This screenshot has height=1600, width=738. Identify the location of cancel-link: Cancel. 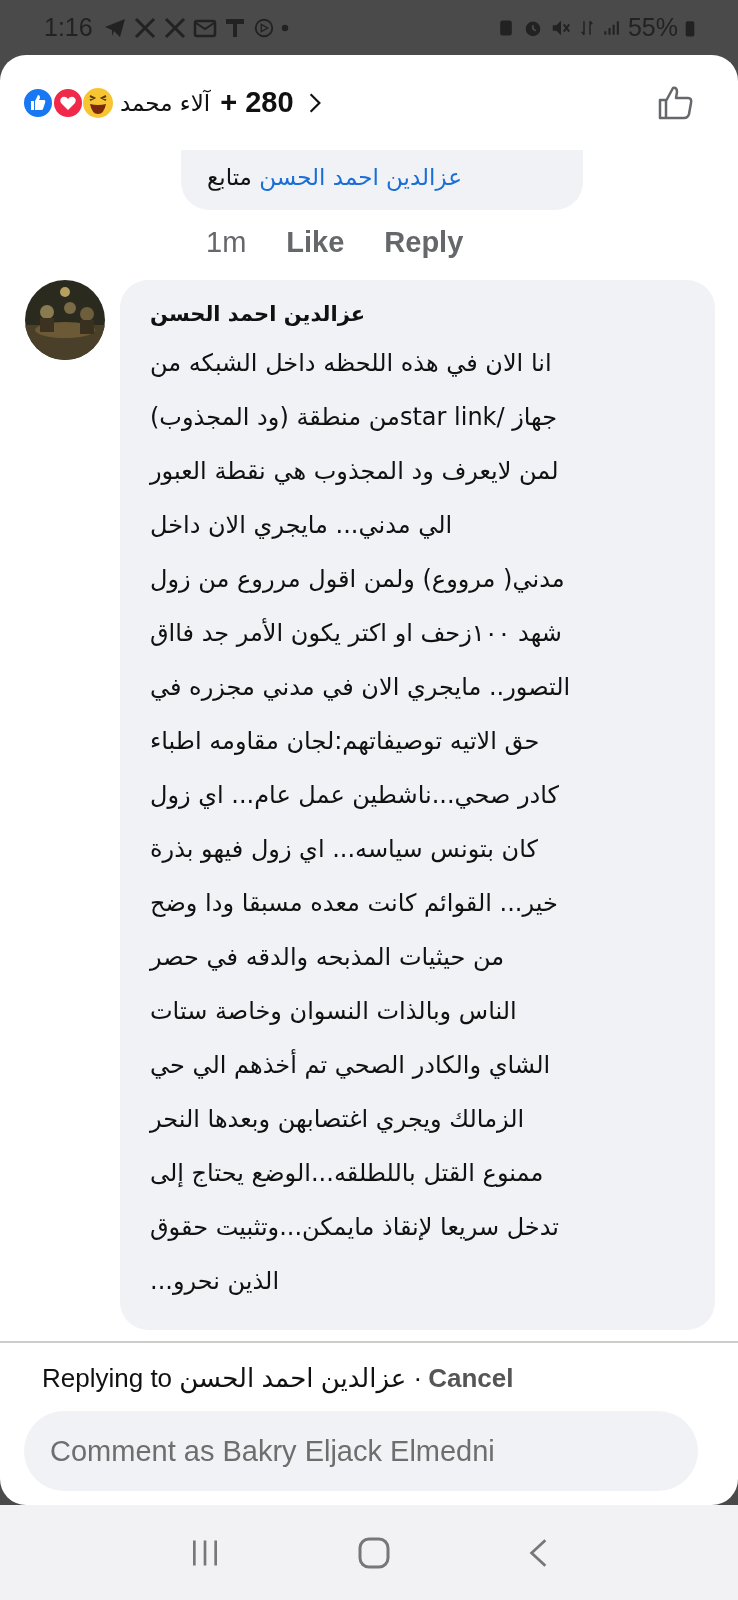
(471, 1378).